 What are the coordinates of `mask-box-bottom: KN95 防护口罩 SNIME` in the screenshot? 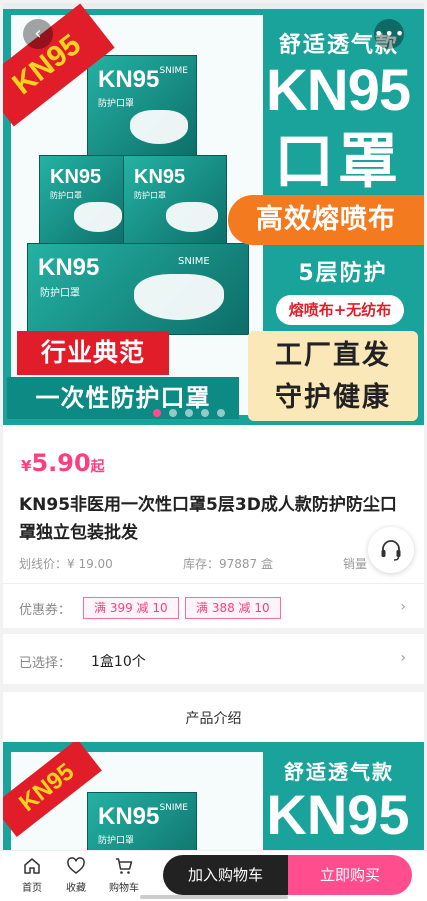 It's located at (138, 289).